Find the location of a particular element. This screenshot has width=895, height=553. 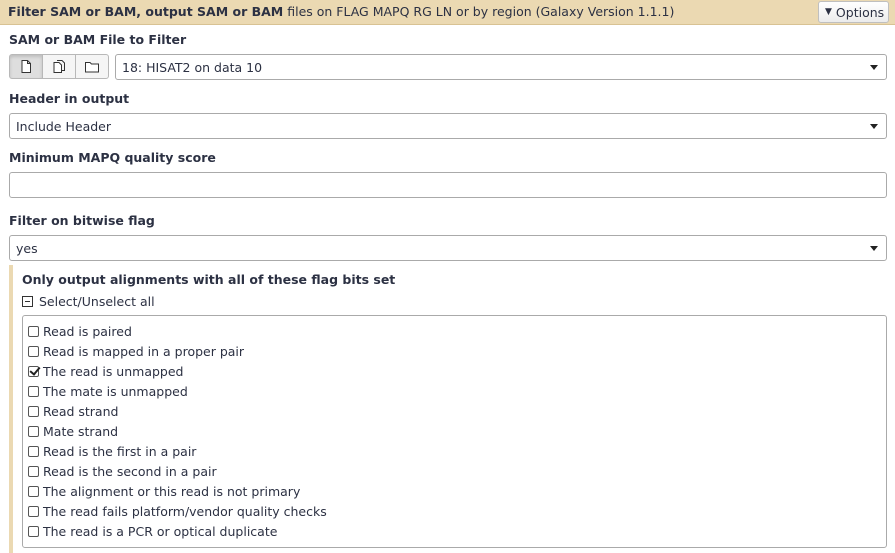

bitwise-value: yes is located at coordinates (27, 248).